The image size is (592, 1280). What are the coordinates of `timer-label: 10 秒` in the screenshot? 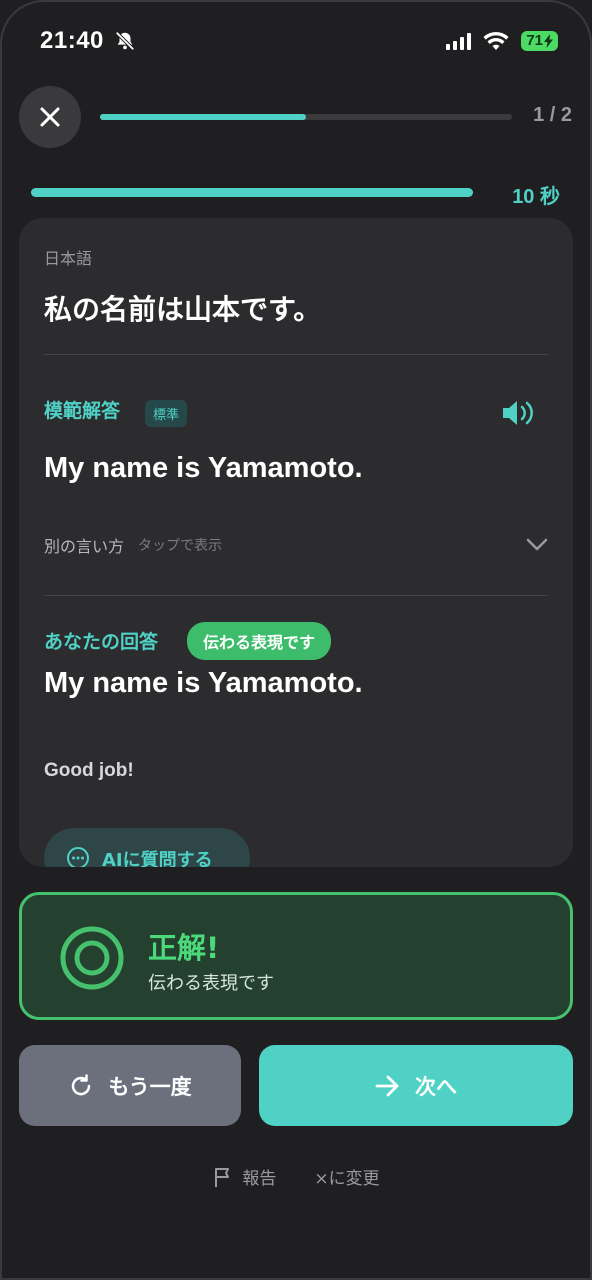 It's located at (536, 197).